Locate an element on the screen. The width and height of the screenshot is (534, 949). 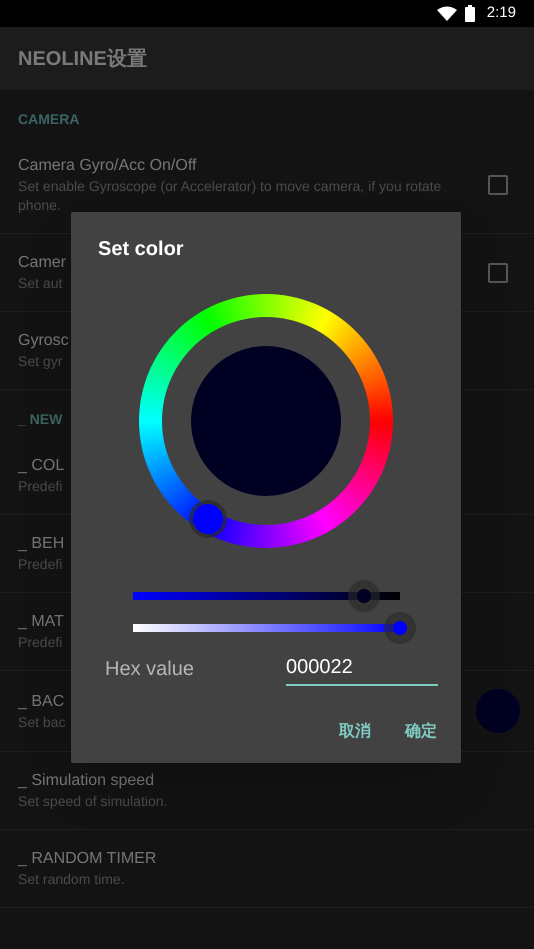
battery-icon is located at coordinates (469, 13).